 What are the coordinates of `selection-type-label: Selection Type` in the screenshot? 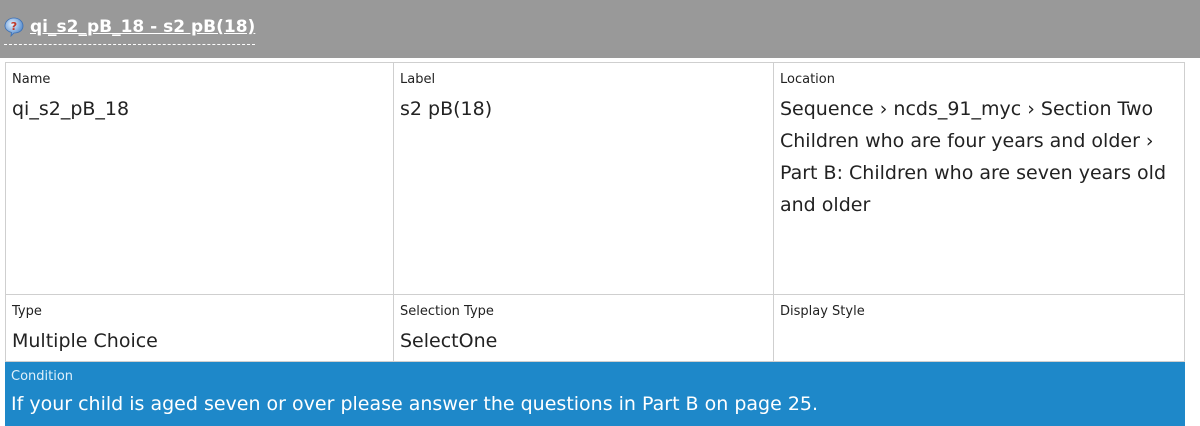 It's located at (447, 311).